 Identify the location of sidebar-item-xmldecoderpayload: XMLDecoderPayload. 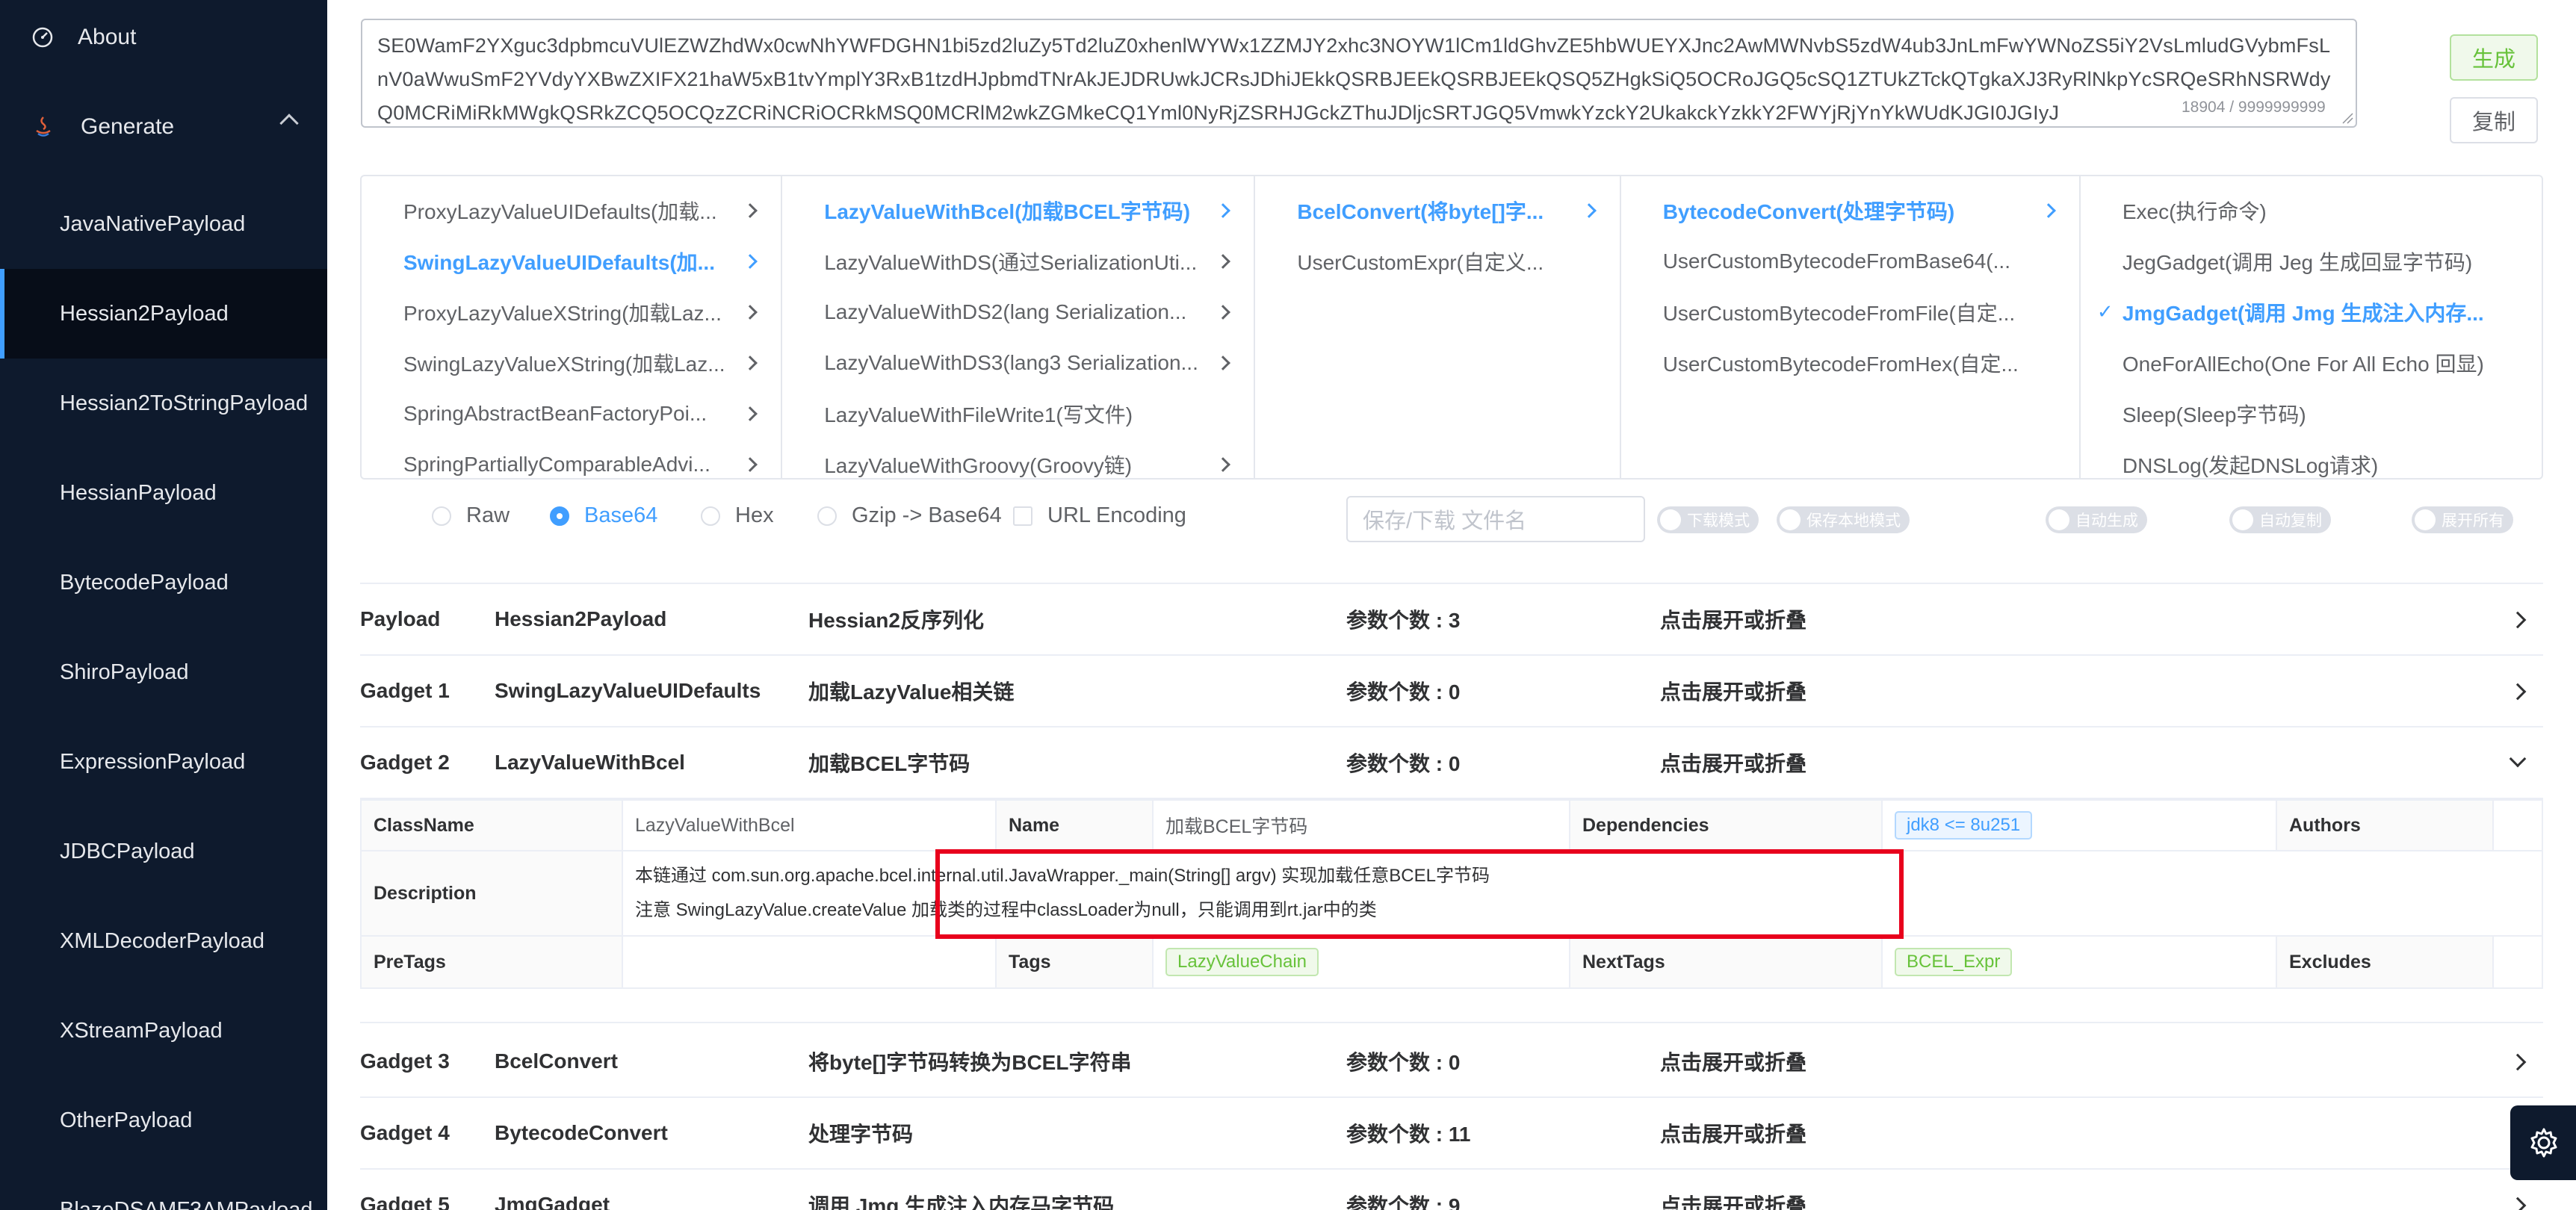
(163, 941).